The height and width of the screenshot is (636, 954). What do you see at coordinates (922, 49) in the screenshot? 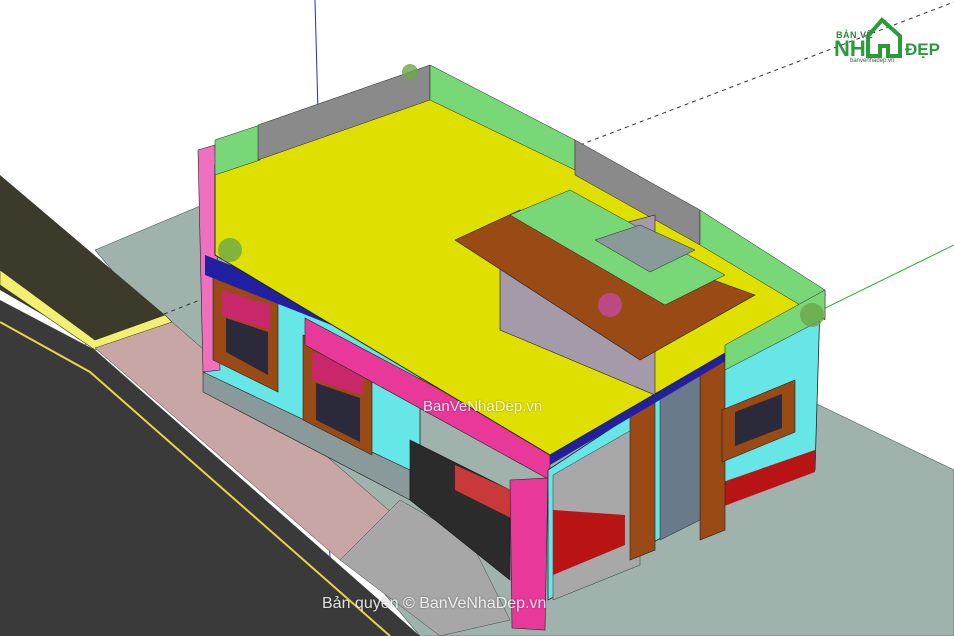
I see `logo-dep-text: ĐẸP` at bounding box center [922, 49].